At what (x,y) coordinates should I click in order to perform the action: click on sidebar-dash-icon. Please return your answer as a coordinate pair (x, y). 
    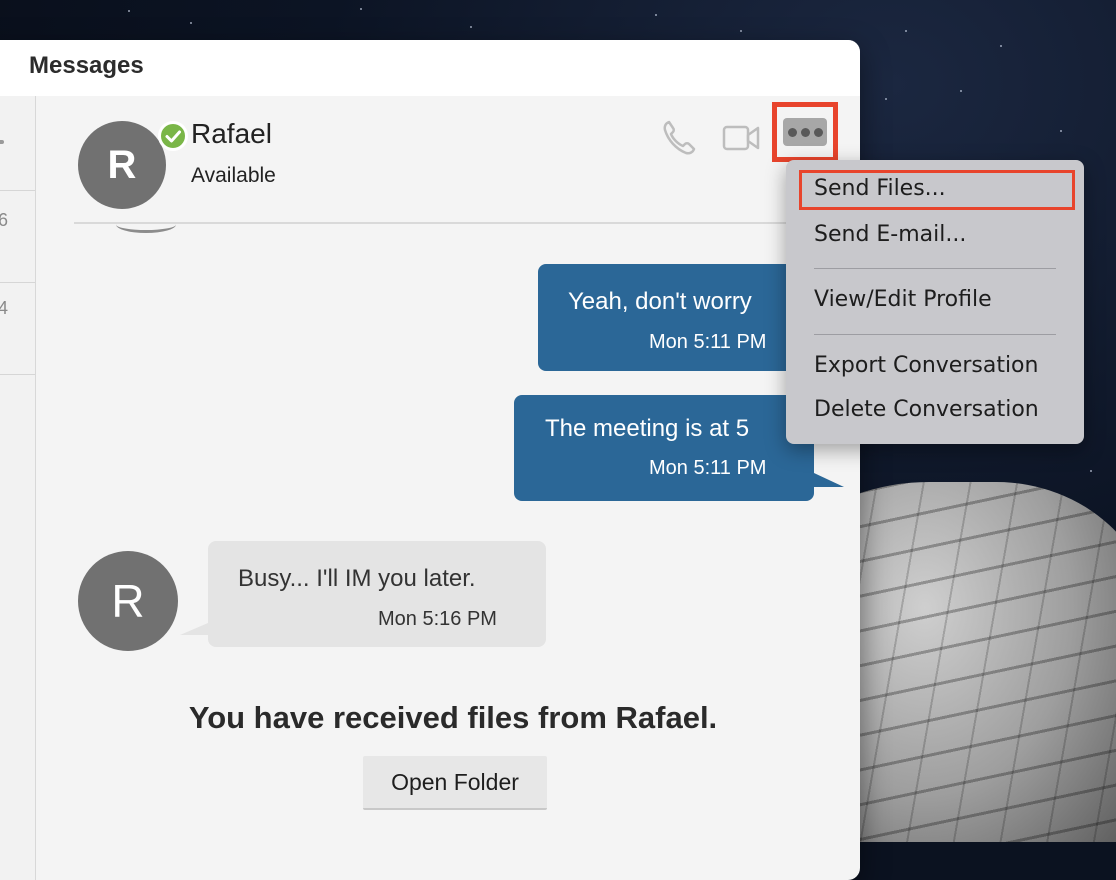
    Looking at the image, I should click on (2, 142).